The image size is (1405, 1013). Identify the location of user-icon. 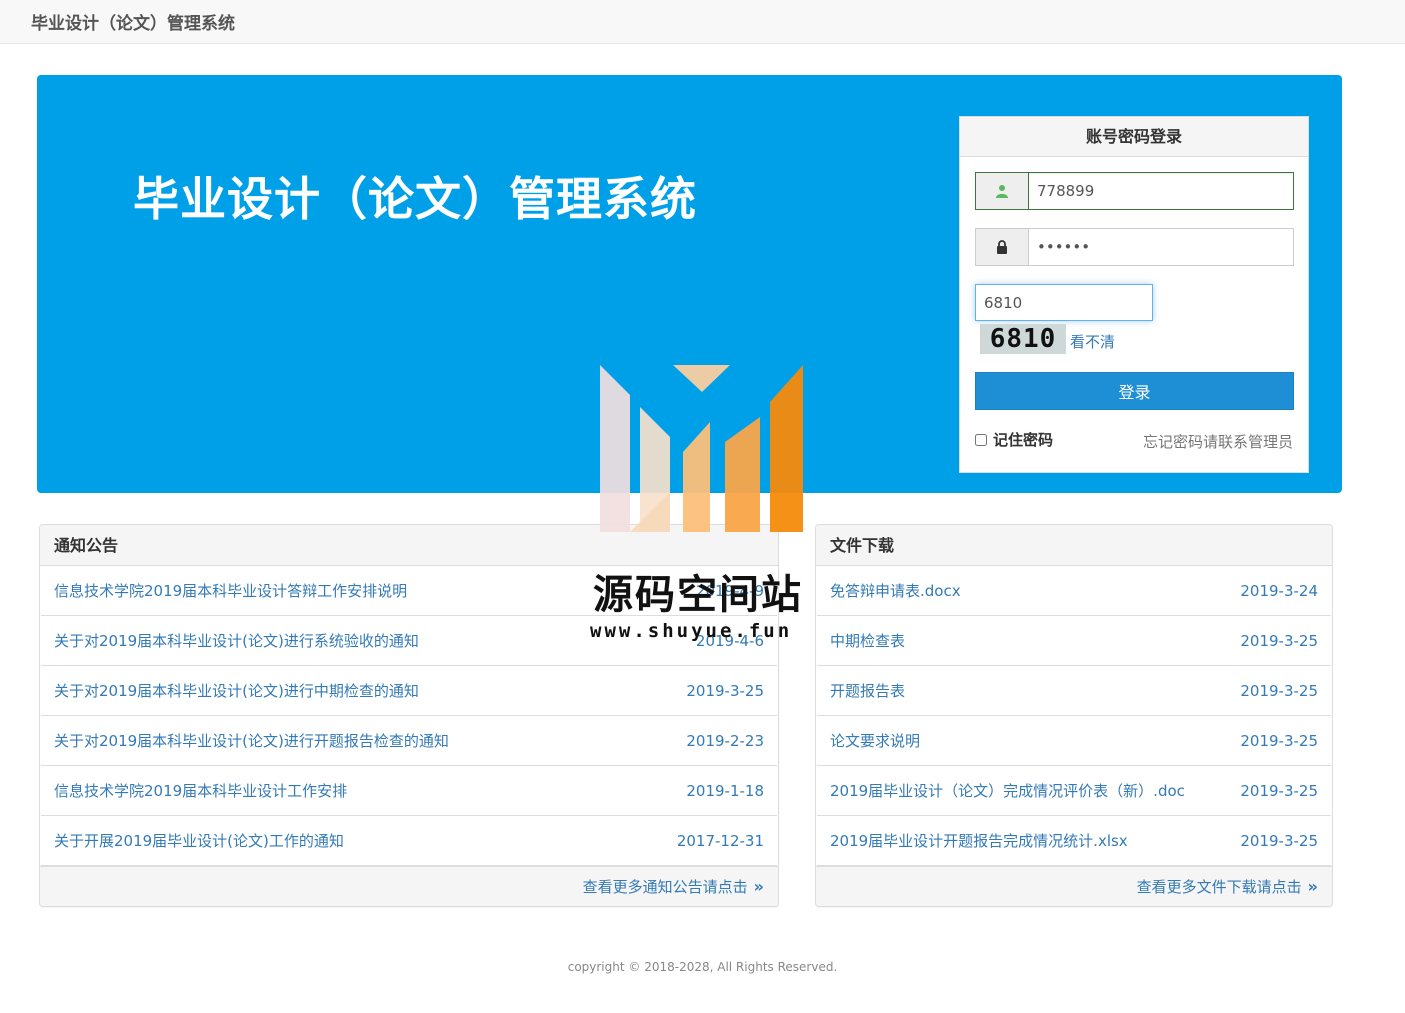
(1001, 191).